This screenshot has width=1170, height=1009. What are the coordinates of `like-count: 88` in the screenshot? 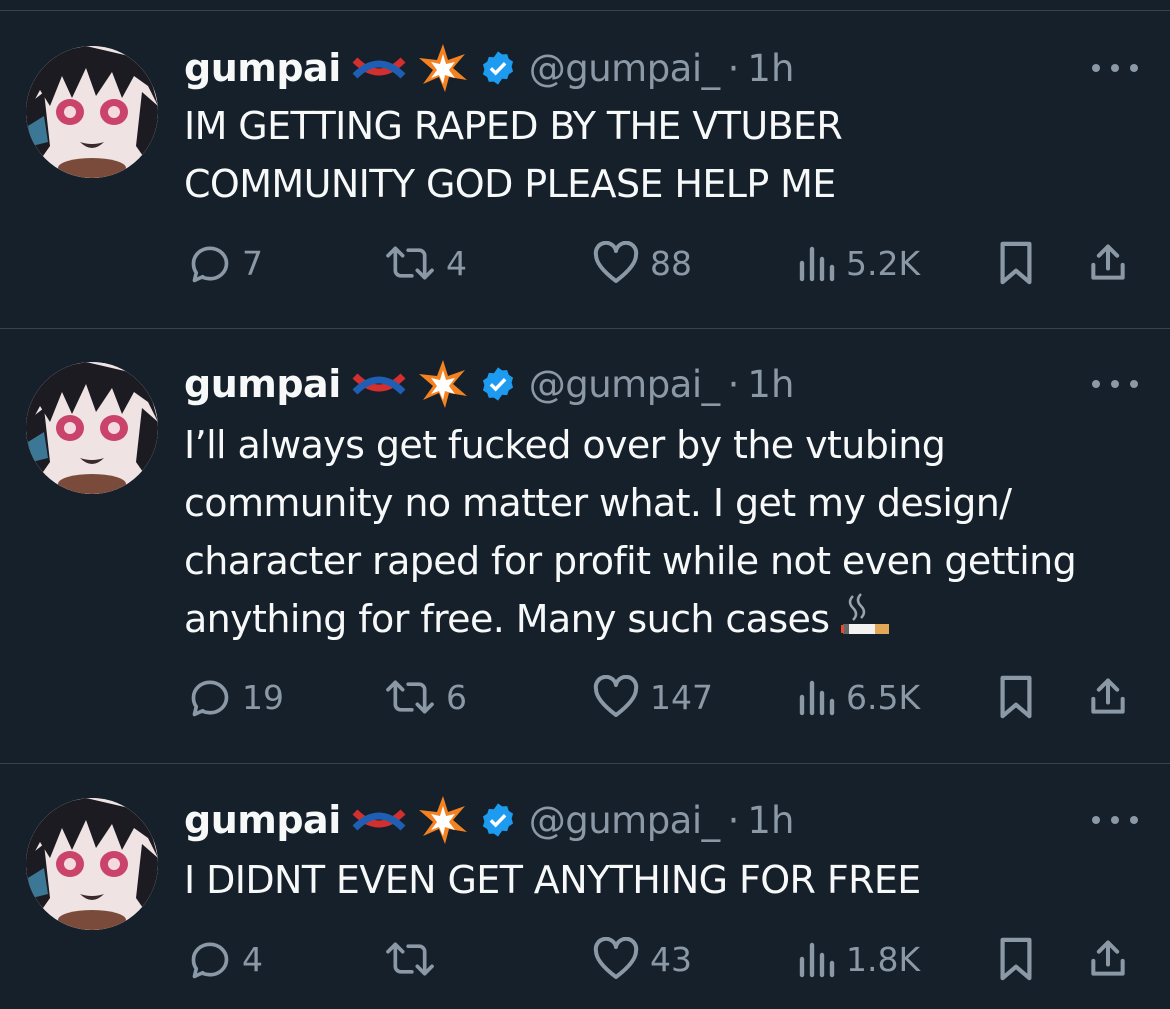 It's located at (671, 263).